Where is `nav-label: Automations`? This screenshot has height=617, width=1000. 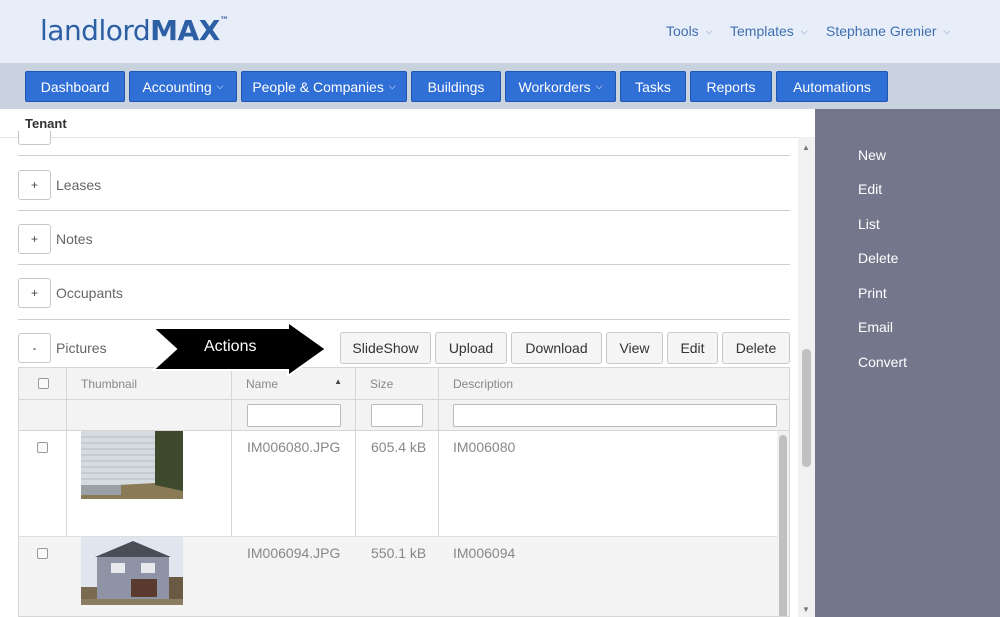 nav-label: Automations is located at coordinates (832, 86).